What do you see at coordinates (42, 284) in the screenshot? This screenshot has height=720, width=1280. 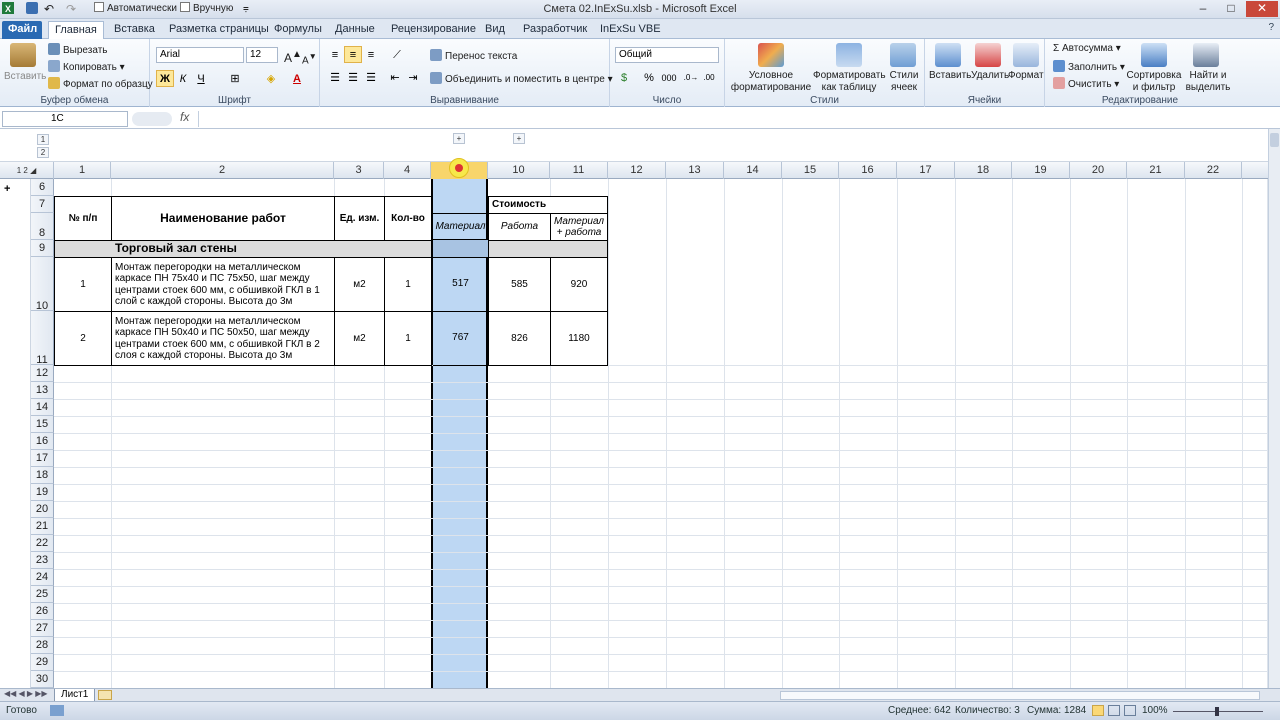 I see `row-header: 10` at bounding box center [42, 284].